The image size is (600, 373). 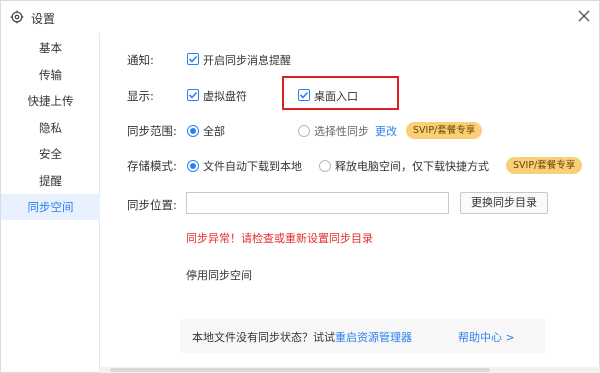 I want to click on sidebar-item-transfer: 传输, so click(x=50, y=75).